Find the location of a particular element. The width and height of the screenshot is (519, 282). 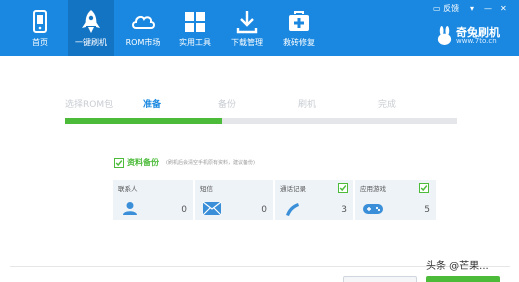

step-flash: 刷机 is located at coordinates (307, 105).